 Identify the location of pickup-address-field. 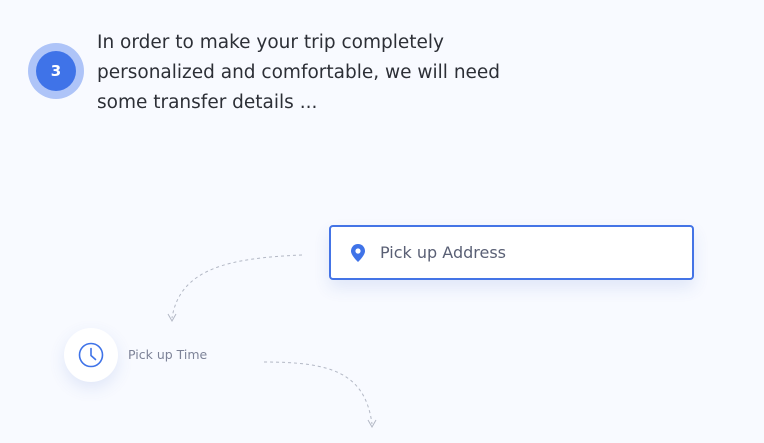
(511, 252).